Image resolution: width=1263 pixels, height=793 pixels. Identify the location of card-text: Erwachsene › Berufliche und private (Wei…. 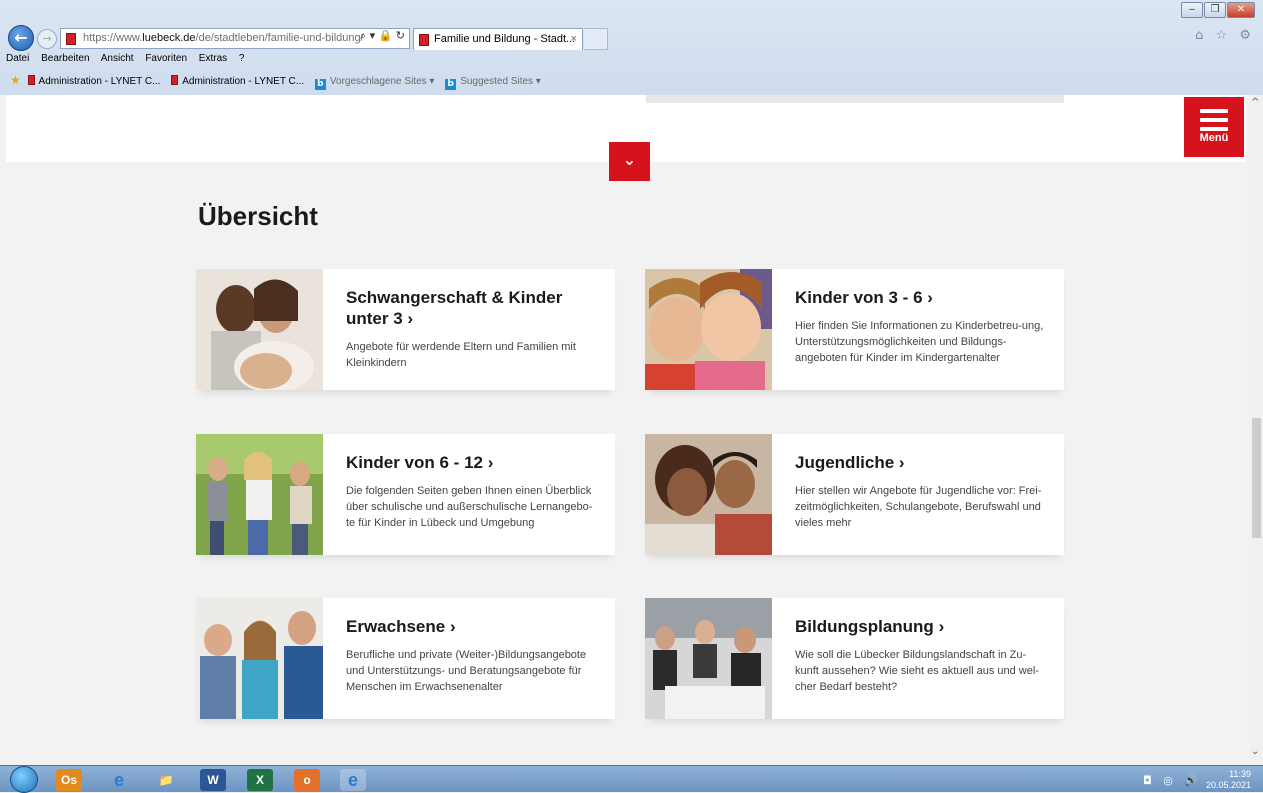
(471, 655).